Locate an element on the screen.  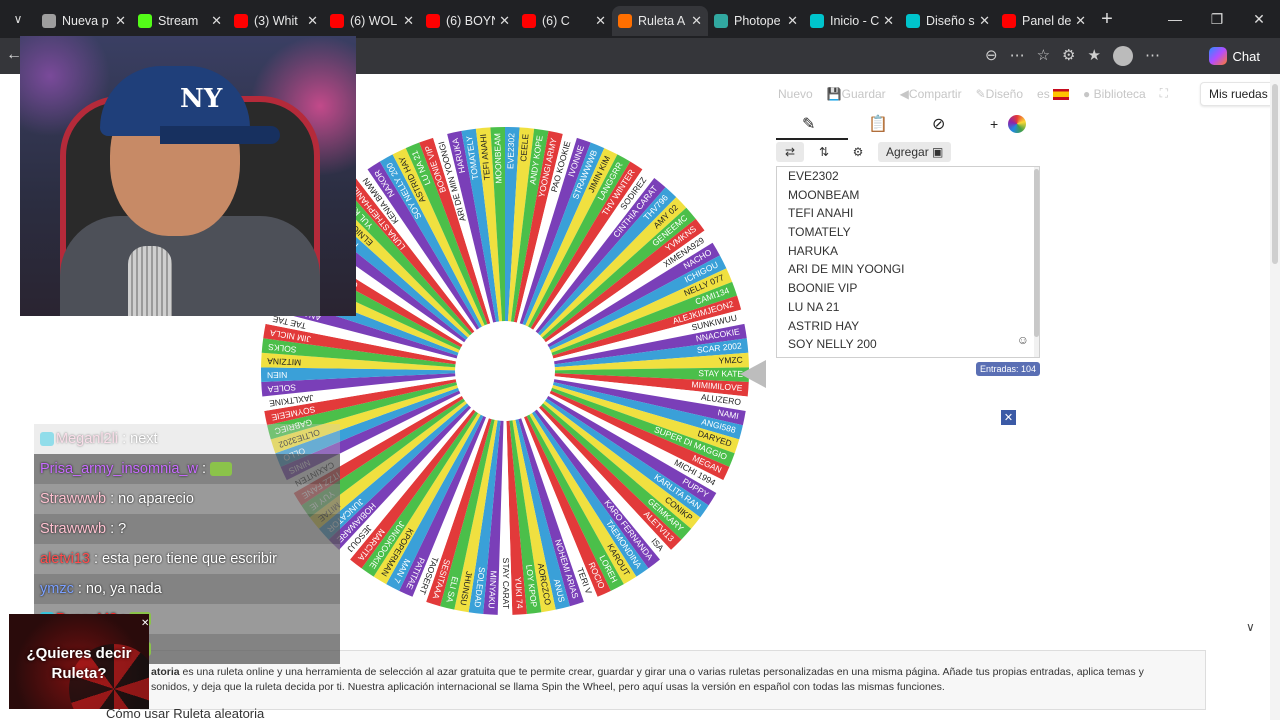
microphone-icon is located at coordinates (150, 281).